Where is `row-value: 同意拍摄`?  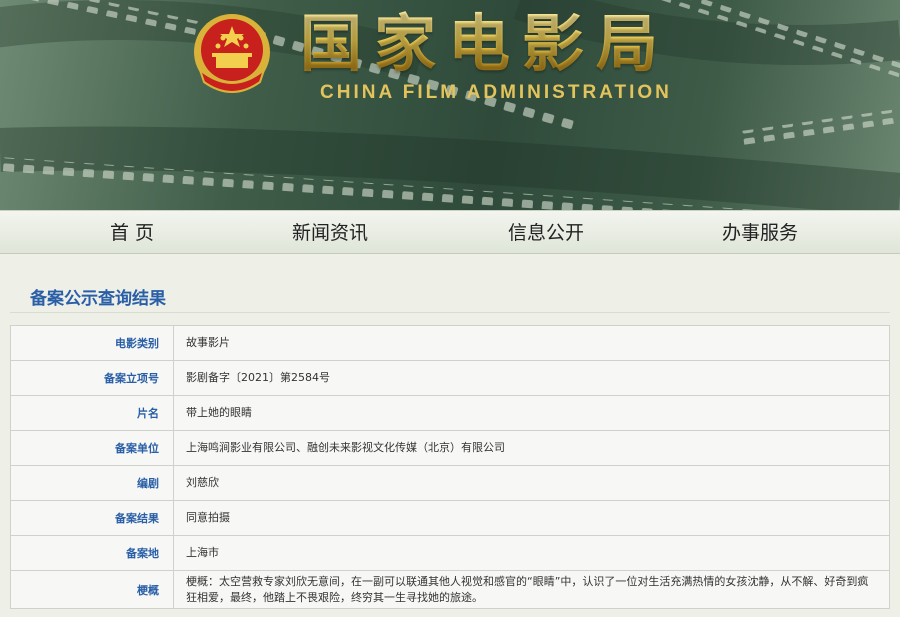 row-value: 同意拍摄 is located at coordinates (531, 518).